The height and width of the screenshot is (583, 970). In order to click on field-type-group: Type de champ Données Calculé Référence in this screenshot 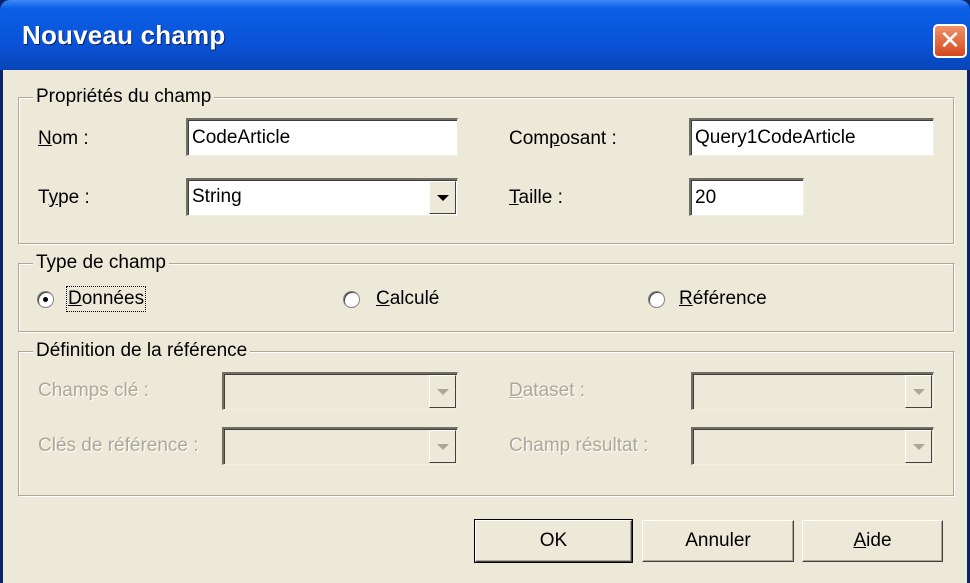, I will do `click(486, 292)`.